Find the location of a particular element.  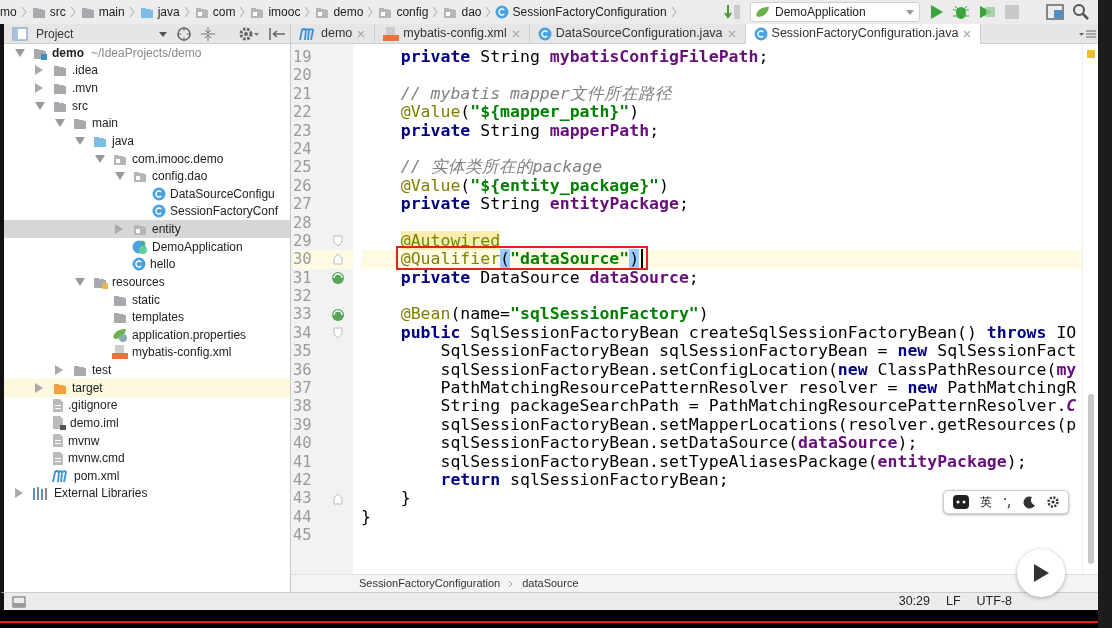

tree-row: mybatis-config.xml is located at coordinates (147, 352).